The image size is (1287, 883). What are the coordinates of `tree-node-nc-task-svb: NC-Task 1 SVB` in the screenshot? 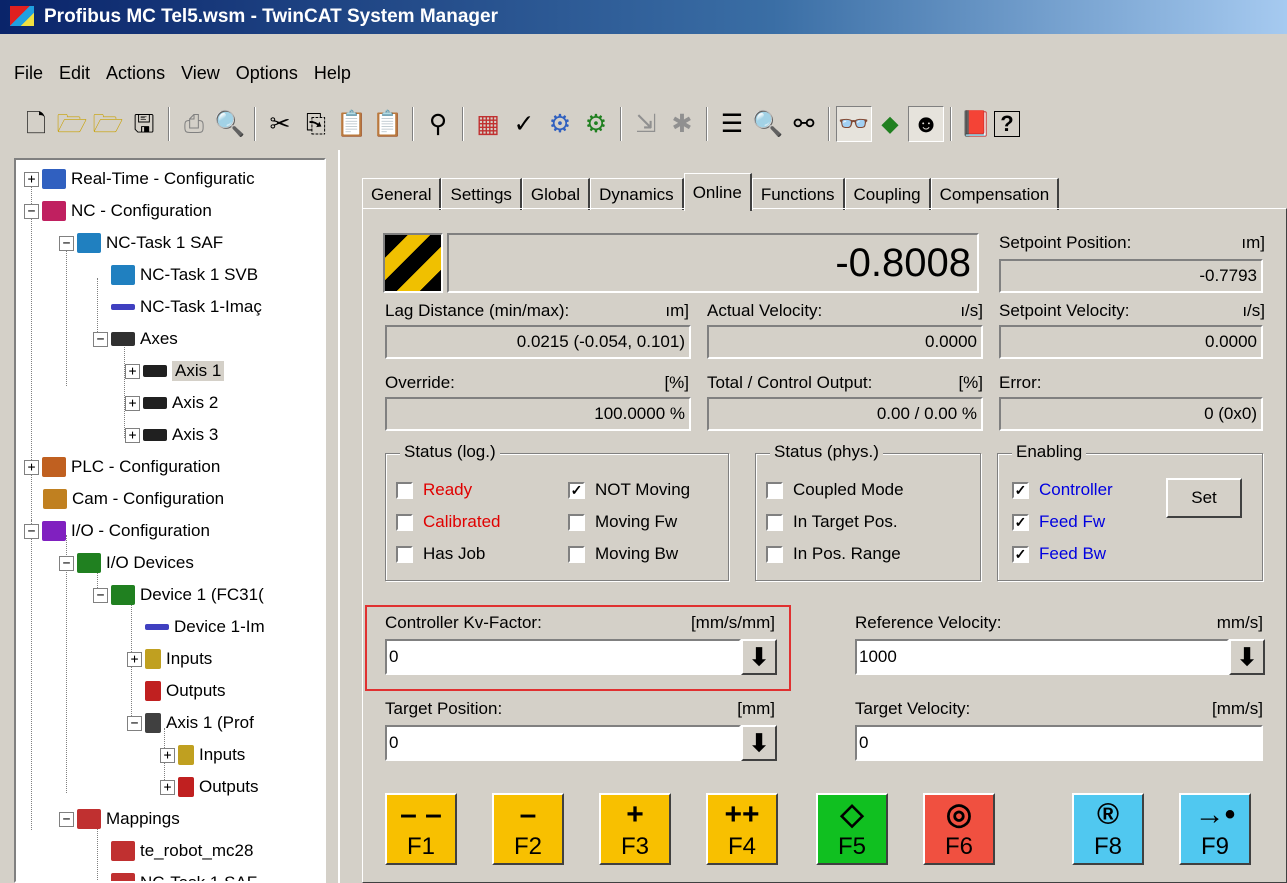 It's located at (184, 275).